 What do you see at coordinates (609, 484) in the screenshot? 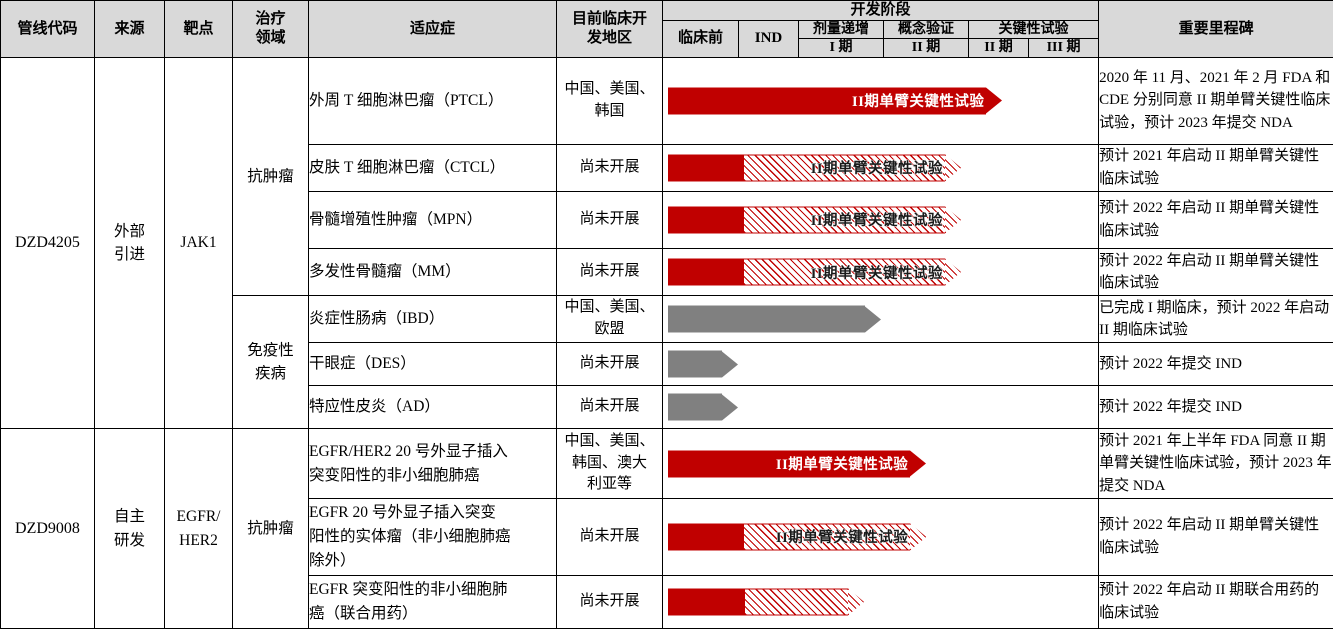
I see `region-line3: 利亚等` at bounding box center [609, 484].